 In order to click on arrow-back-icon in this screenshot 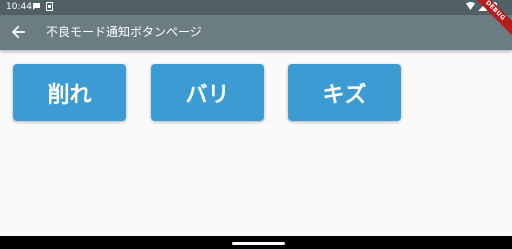, I will do `click(18, 32)`.